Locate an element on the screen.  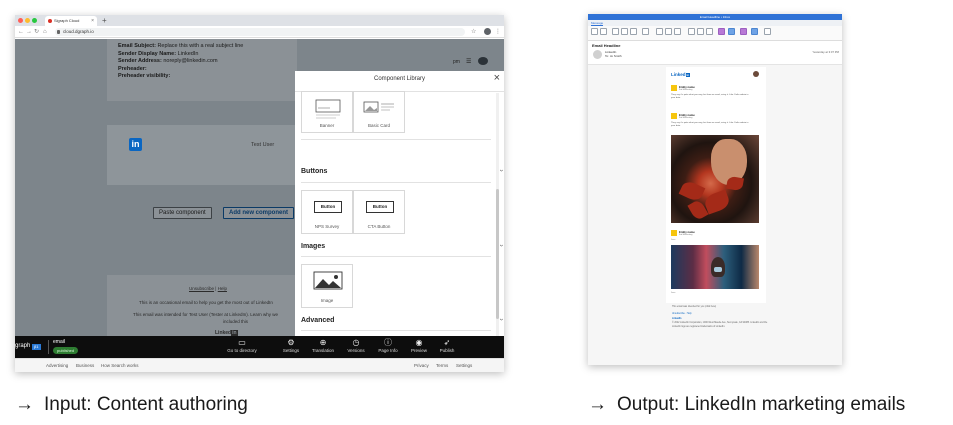
tile-image-caption: Image is located at coordinates (327, 300).